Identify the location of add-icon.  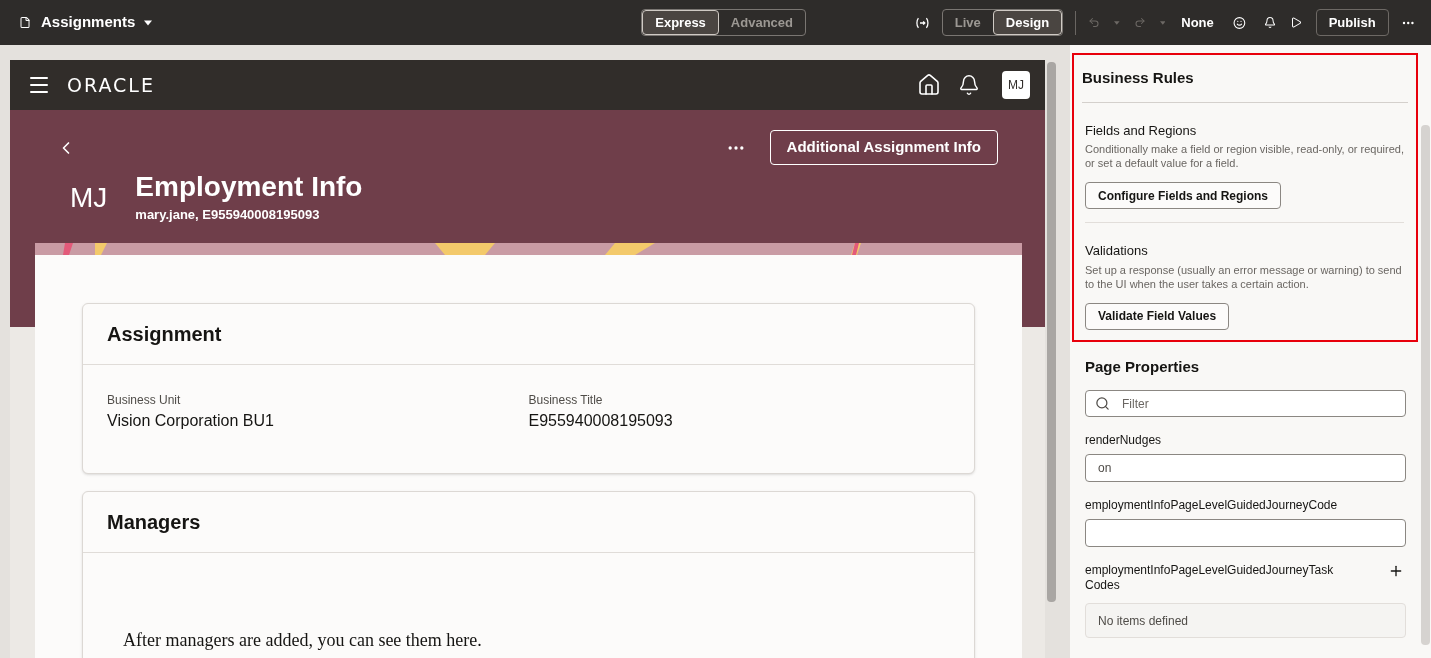
(1396, 571).